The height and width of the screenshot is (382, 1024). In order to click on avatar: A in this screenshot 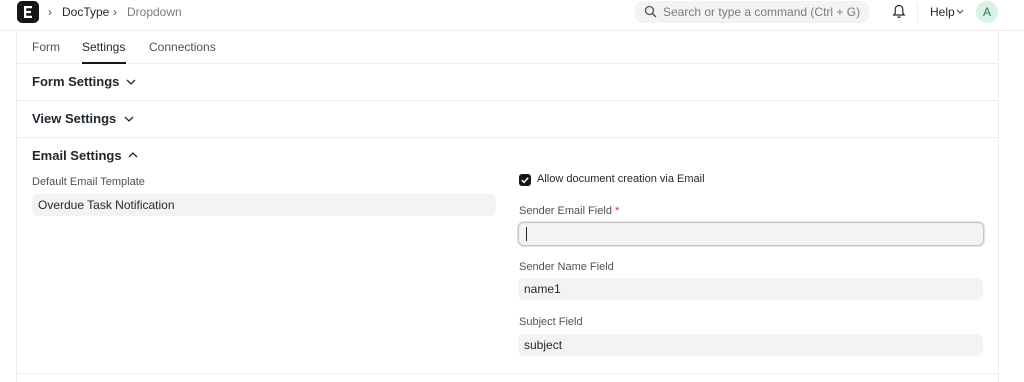, I will do `click(987, 12)`.